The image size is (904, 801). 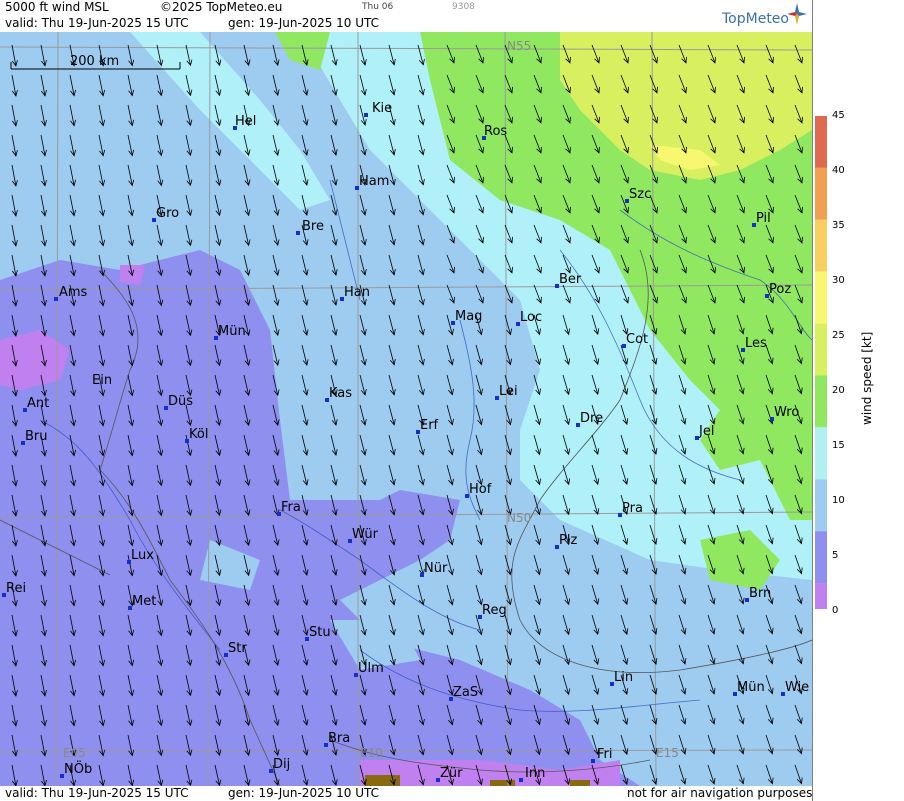 What do you see at coordinates (640, 194) in the screenshot?
I see `city-label: Szc` at bounding box center [640, 194].